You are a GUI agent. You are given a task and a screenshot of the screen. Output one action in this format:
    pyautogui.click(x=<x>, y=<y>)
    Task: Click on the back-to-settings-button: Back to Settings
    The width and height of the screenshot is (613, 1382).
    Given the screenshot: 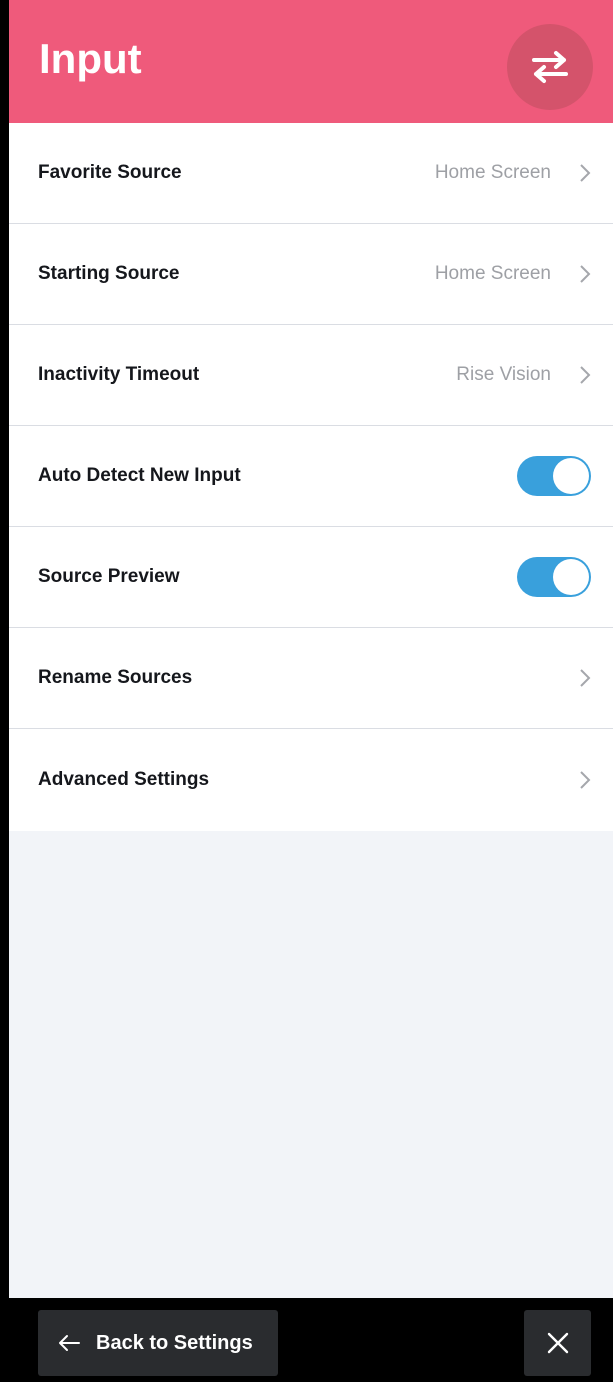 What is the action you would take?
    pyautogui.click(x=158, y=1343)
    